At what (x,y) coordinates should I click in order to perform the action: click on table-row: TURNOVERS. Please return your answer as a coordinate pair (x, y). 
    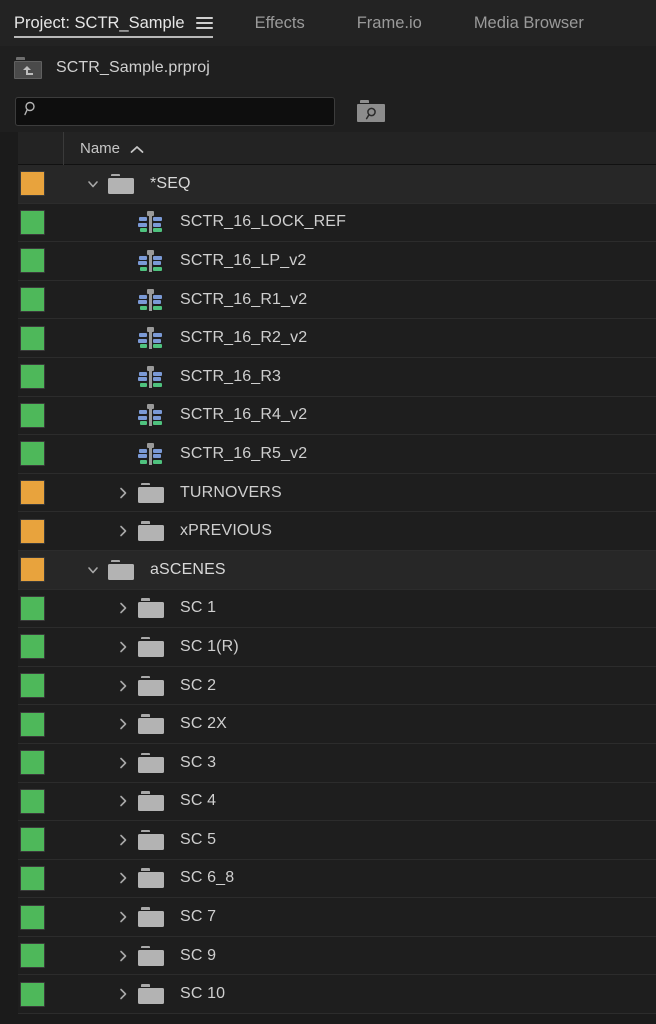
    Looking at the image, I should click on (337, 493).